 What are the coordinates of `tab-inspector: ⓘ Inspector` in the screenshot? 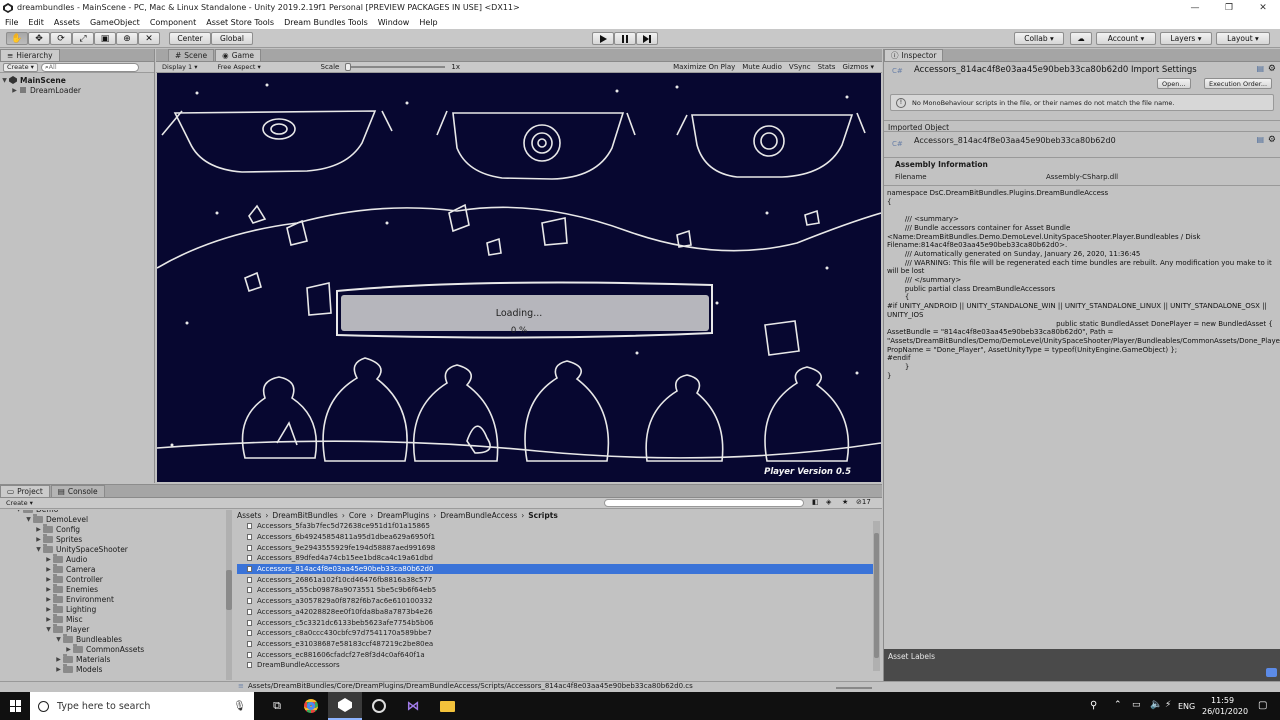 It's located at (914, 55).